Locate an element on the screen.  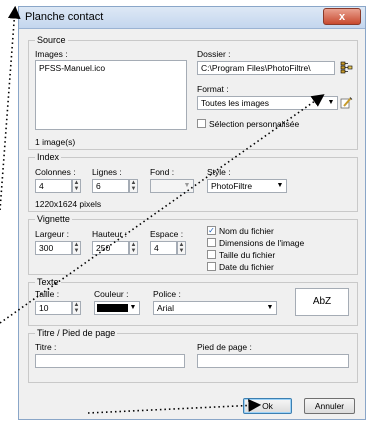
width-label: Largeur : is located at coordinates (52, 234).